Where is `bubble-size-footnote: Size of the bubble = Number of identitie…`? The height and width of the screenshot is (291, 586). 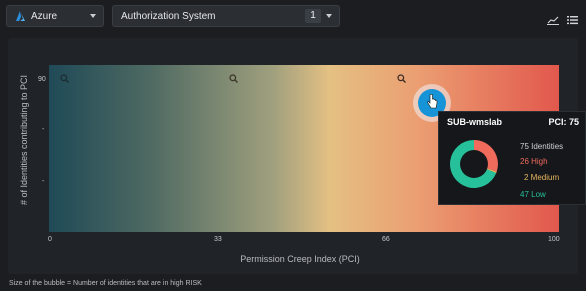
bubble-size-footnote: Size of the bubble = Number of identitie… is located at coordinates (105, 283).